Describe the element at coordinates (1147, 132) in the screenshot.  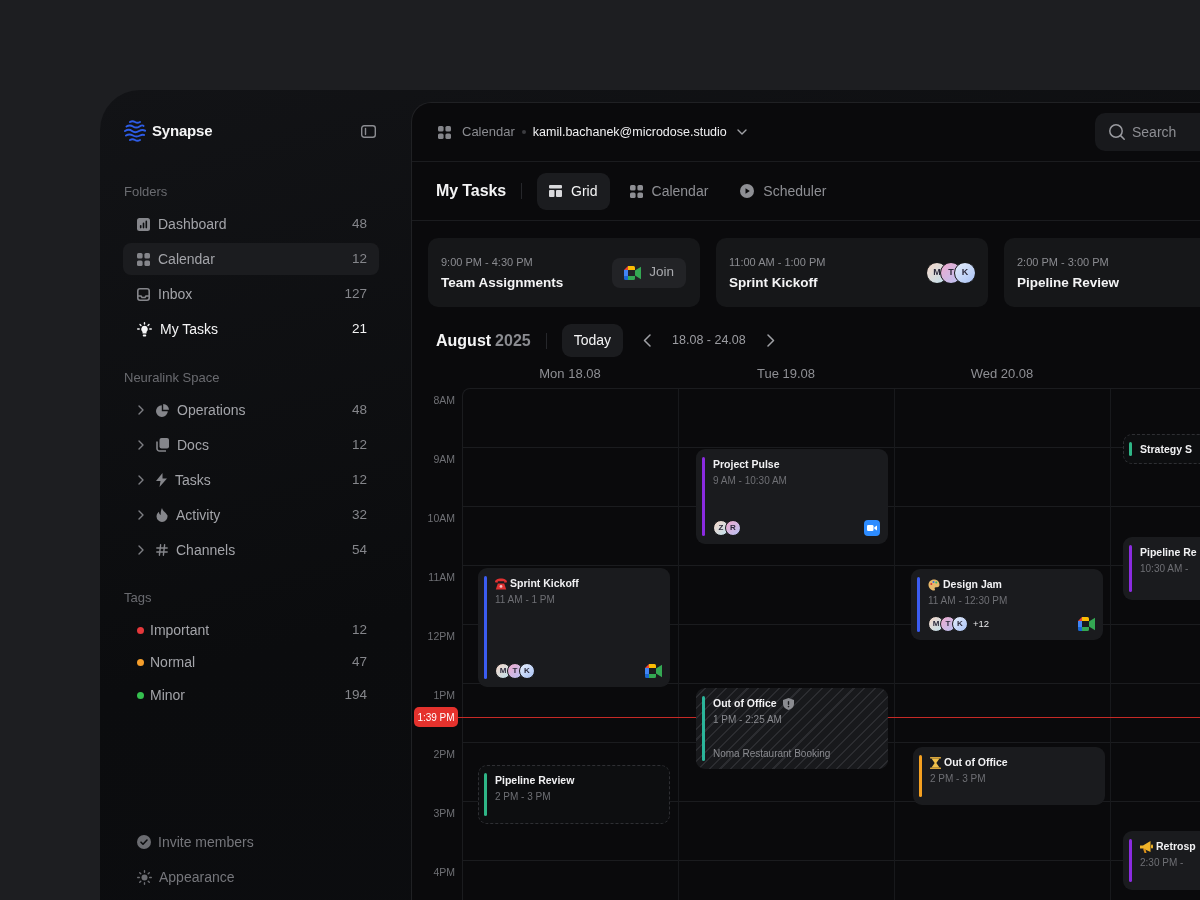
I see `search-field: Search` at that location.